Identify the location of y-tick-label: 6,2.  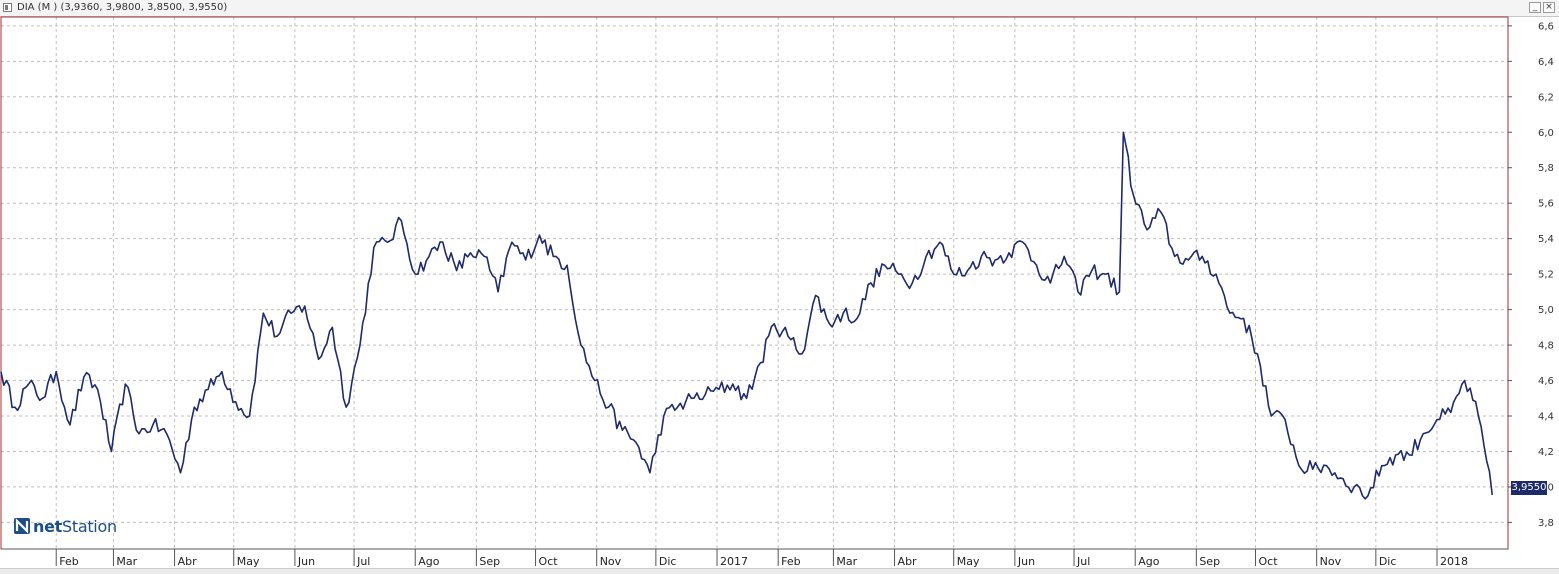
(1546, 97).